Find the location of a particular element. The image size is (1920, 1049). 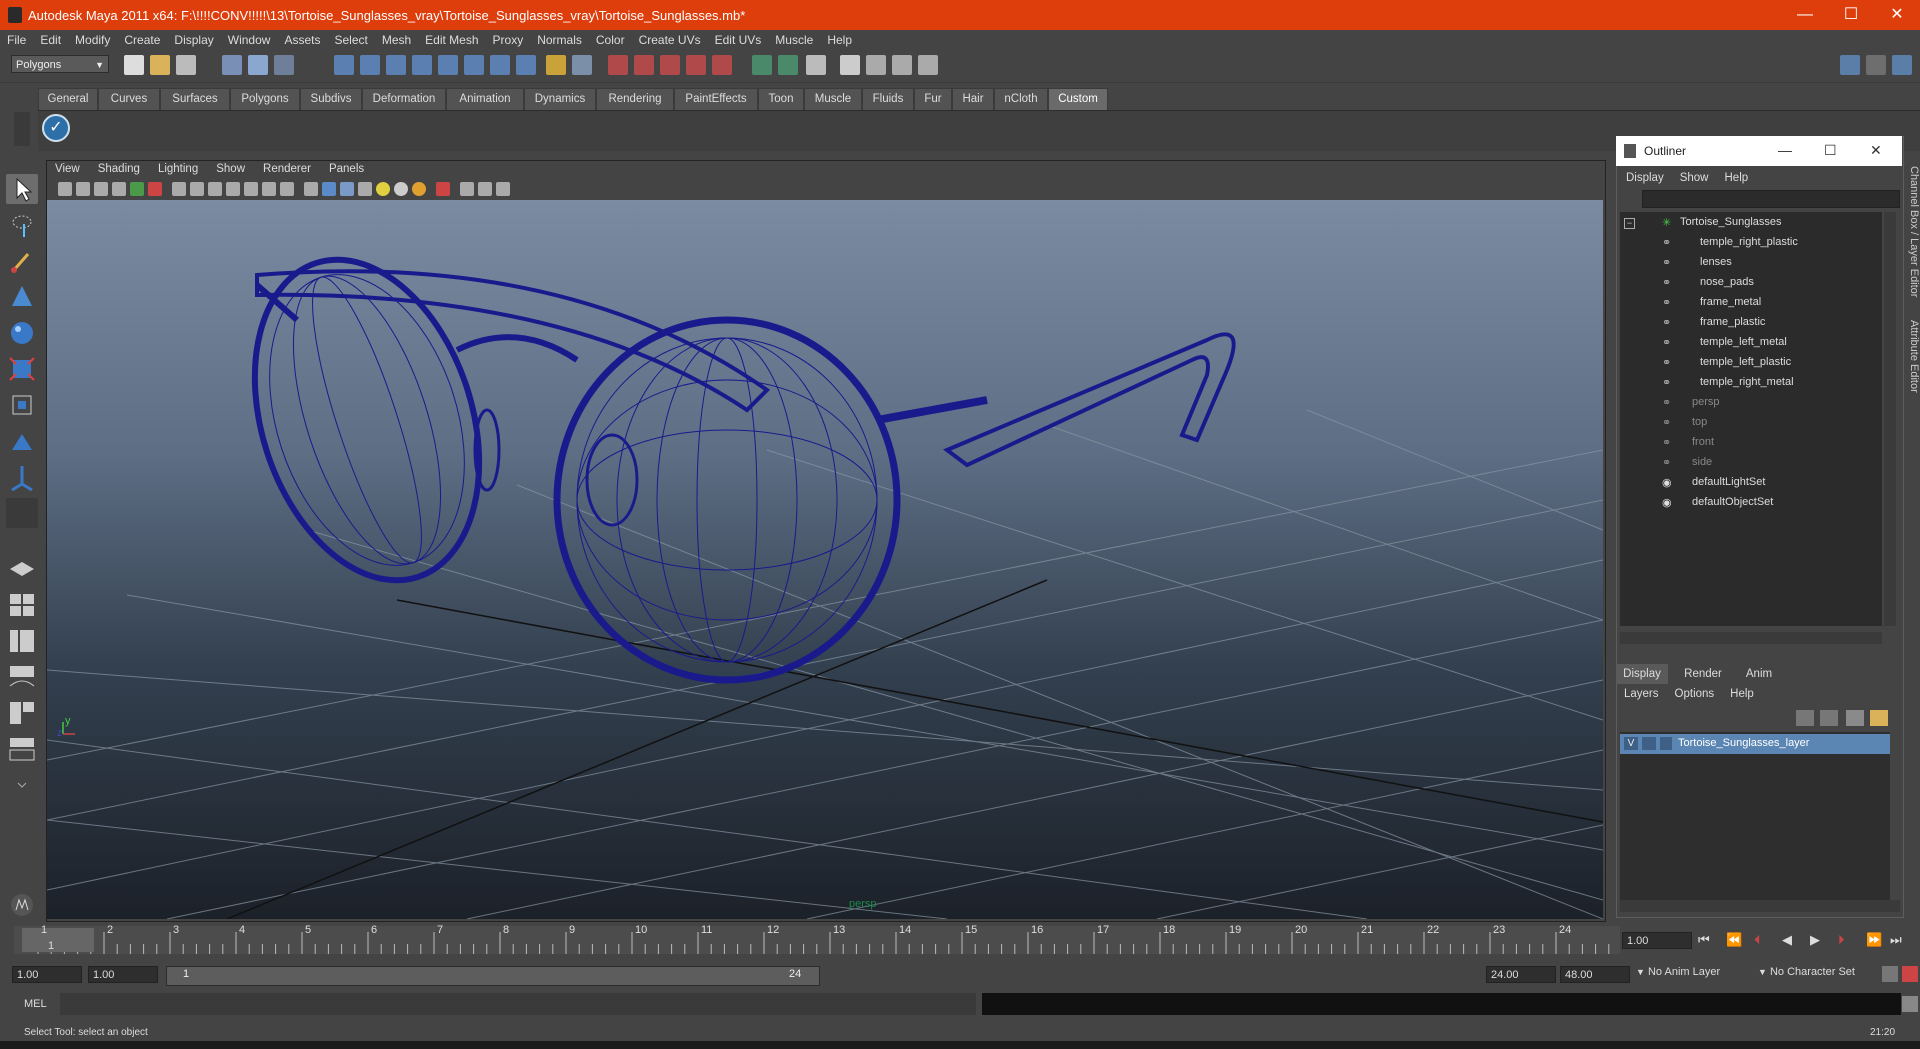

tab-general: General is located at coordinates (68, 99).